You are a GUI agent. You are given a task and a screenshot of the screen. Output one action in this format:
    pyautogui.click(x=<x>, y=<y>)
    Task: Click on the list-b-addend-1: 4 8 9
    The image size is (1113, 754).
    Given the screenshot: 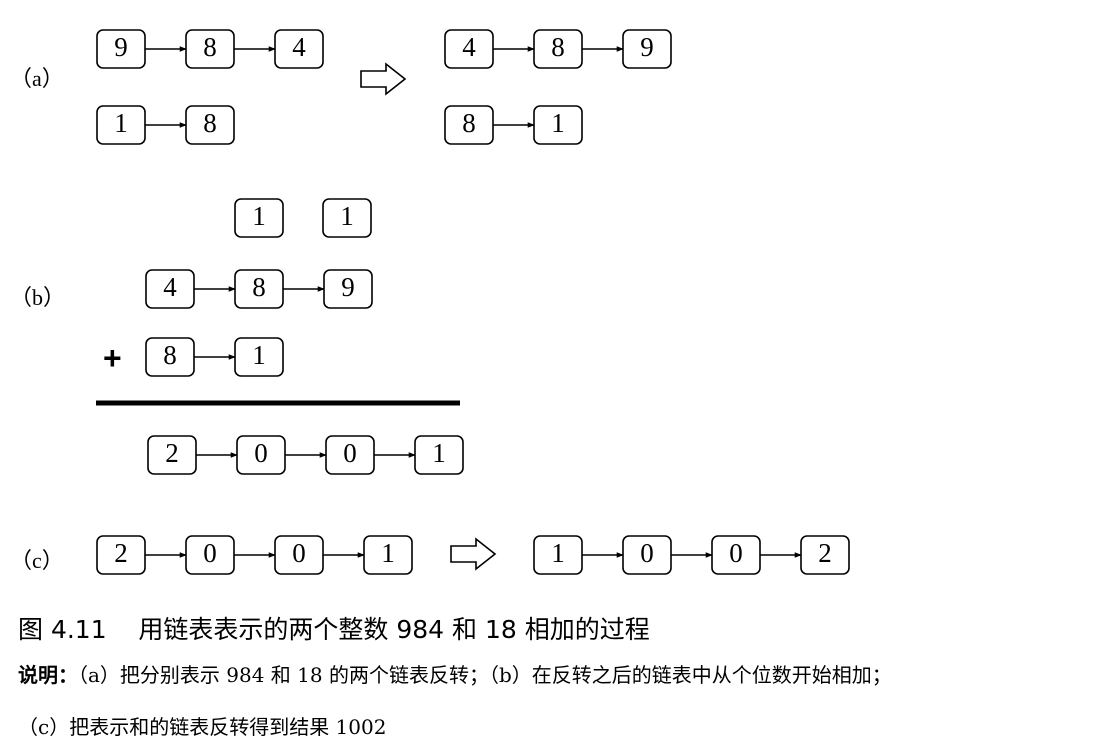 What is the action you would take?
    pyautogui.click(x=259, y=289)
    